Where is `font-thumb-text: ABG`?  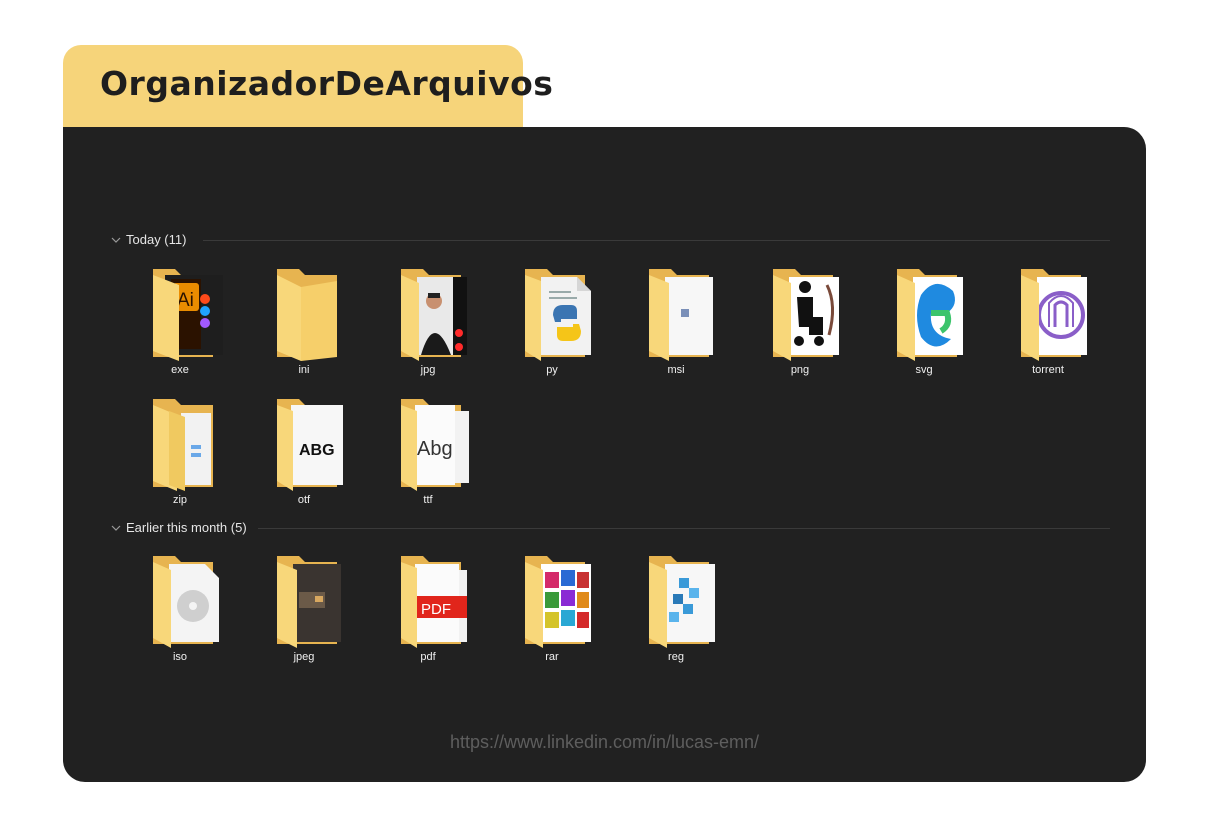
font-thumb-text: ABG is located at coordinates (317, 450).